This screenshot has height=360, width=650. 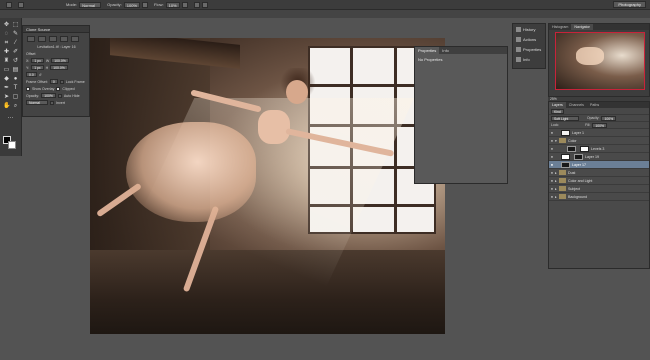 I want to click on clone-source-1-icon, so click(x=31, y=39).